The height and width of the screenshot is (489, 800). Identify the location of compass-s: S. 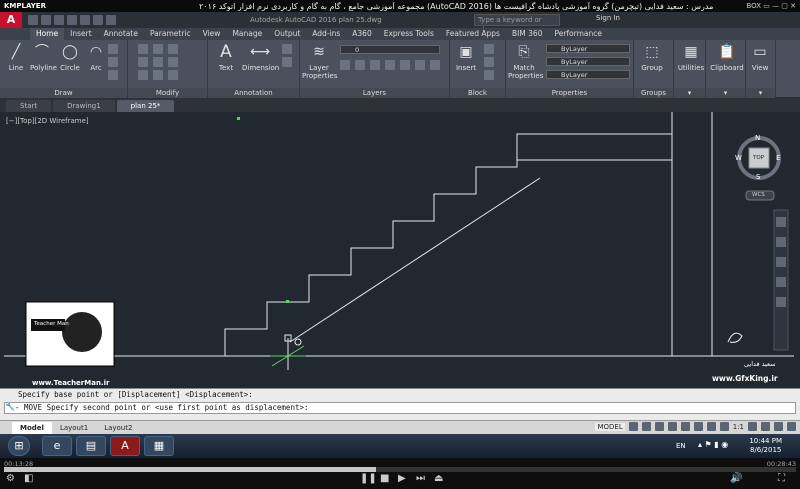
(758, 177).